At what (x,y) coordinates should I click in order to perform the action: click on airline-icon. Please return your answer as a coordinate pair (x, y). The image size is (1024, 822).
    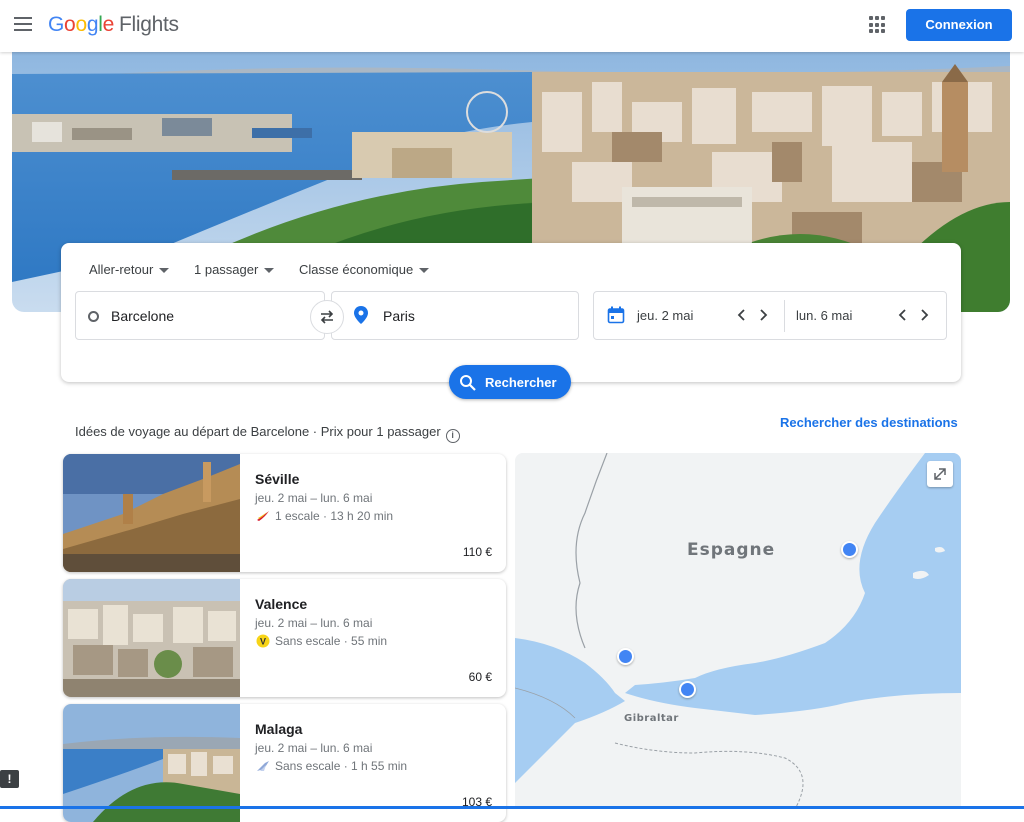
    Looking at the image, I should click on (263, 766).